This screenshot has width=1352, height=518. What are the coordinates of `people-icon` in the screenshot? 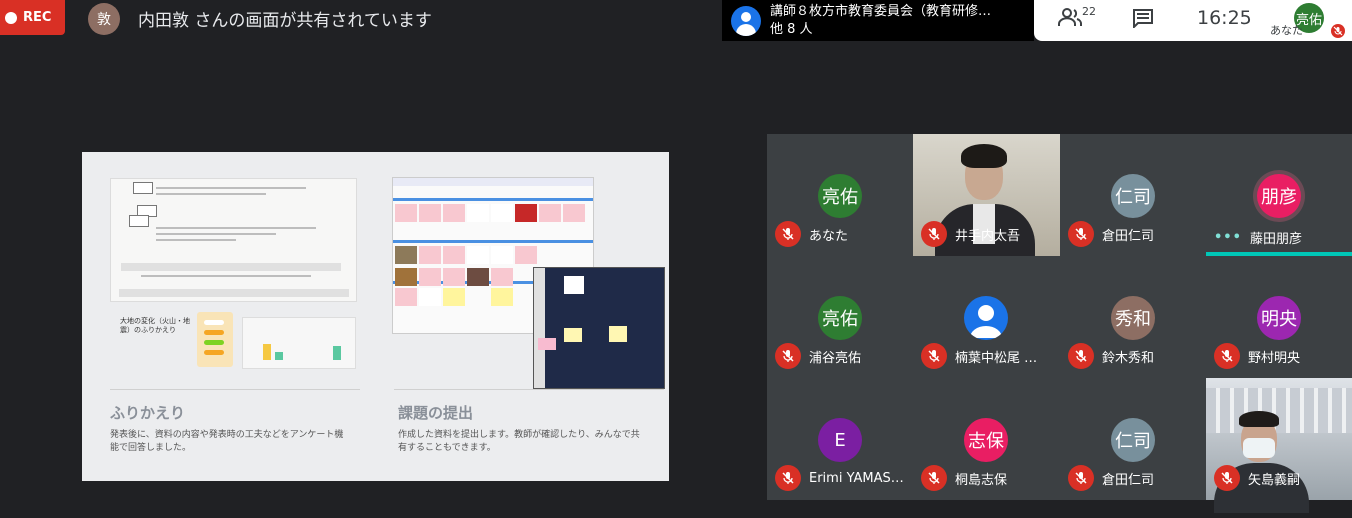 It's located at (1070, 17).